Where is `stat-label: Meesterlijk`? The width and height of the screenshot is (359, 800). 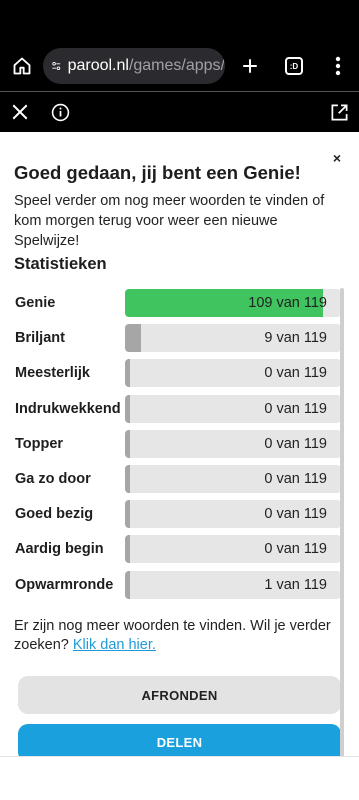
stat-label: Meesterlijk is located at coordinates (52, 373).